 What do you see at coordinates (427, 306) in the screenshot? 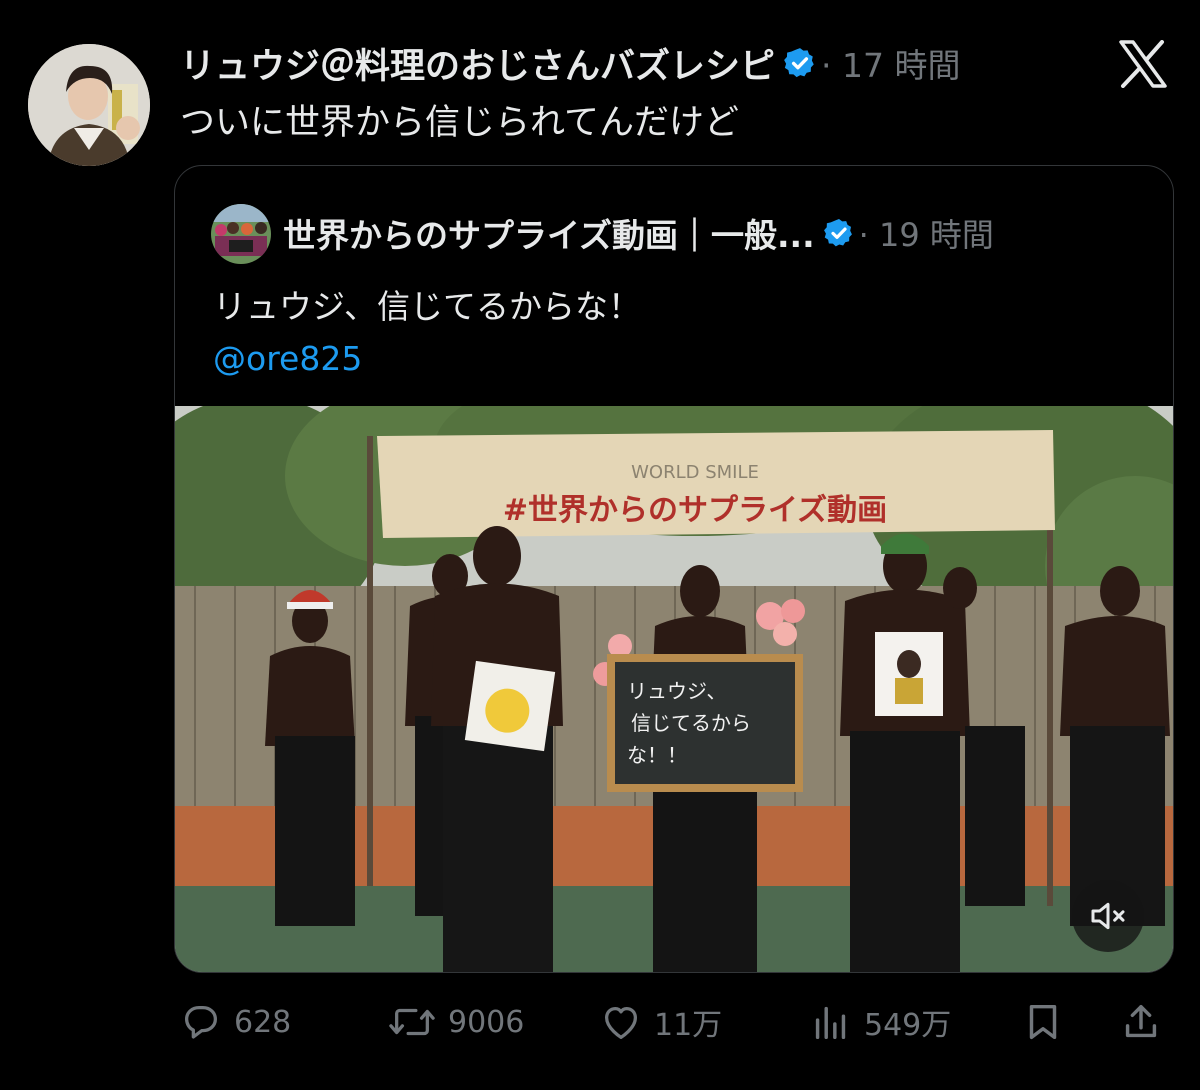
I see `quoted-tweet-text: リュウジ、信じてるからな！` at bounding box center [427, 306].